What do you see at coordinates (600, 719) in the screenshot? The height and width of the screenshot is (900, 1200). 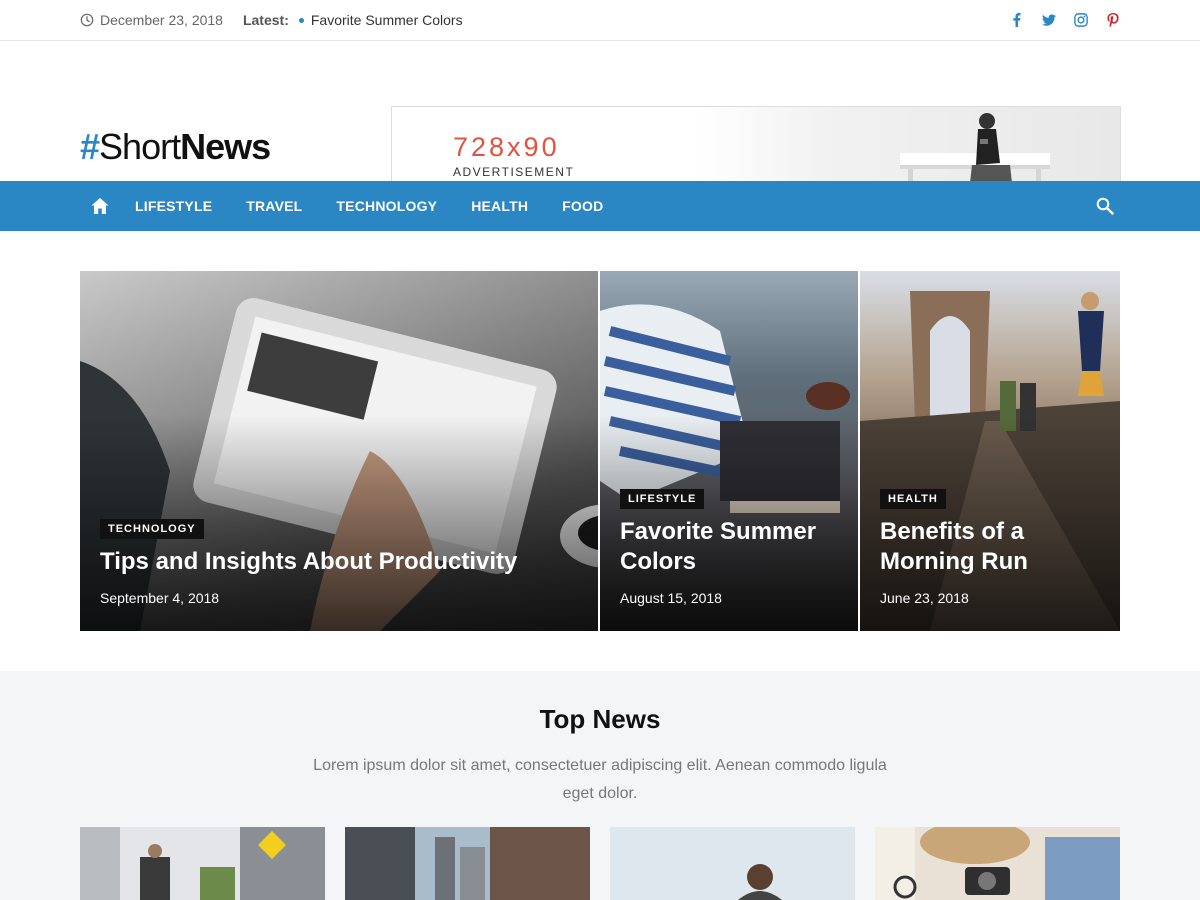 I see `section-title: Top News` at bounding box center [600, 719].